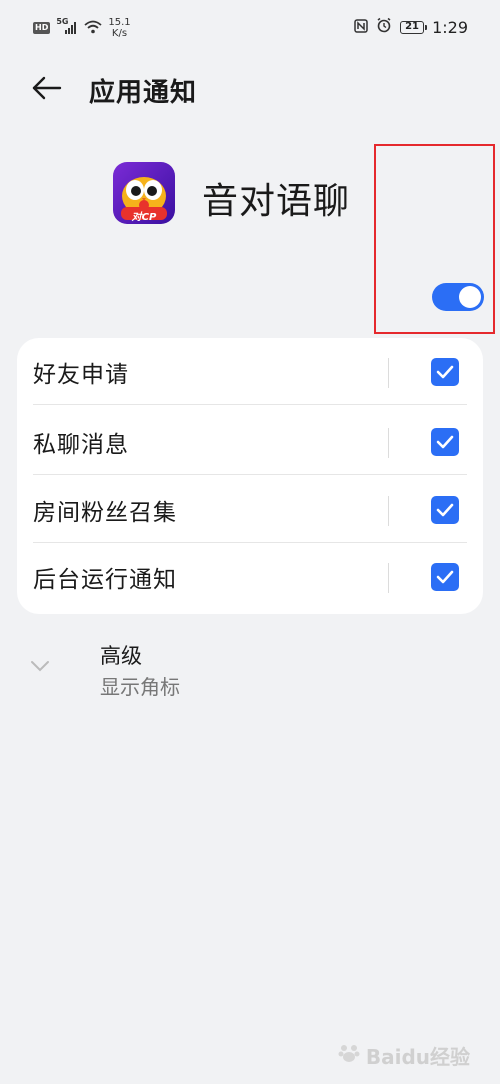 Image resolution: width=500 pixels, height=1084 pixels. I want to click on status-time: 1:29, so click(450, 27).